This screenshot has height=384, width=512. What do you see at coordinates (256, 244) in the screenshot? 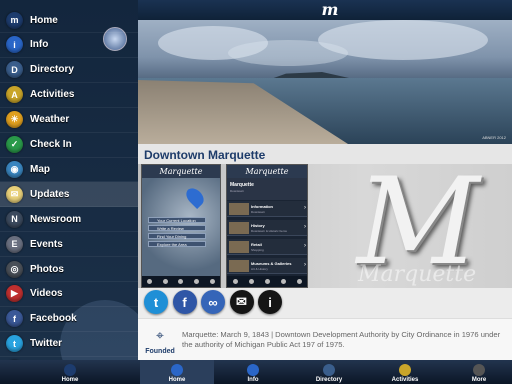
I see `row-title: Retail` at bounding box center [256, 244].